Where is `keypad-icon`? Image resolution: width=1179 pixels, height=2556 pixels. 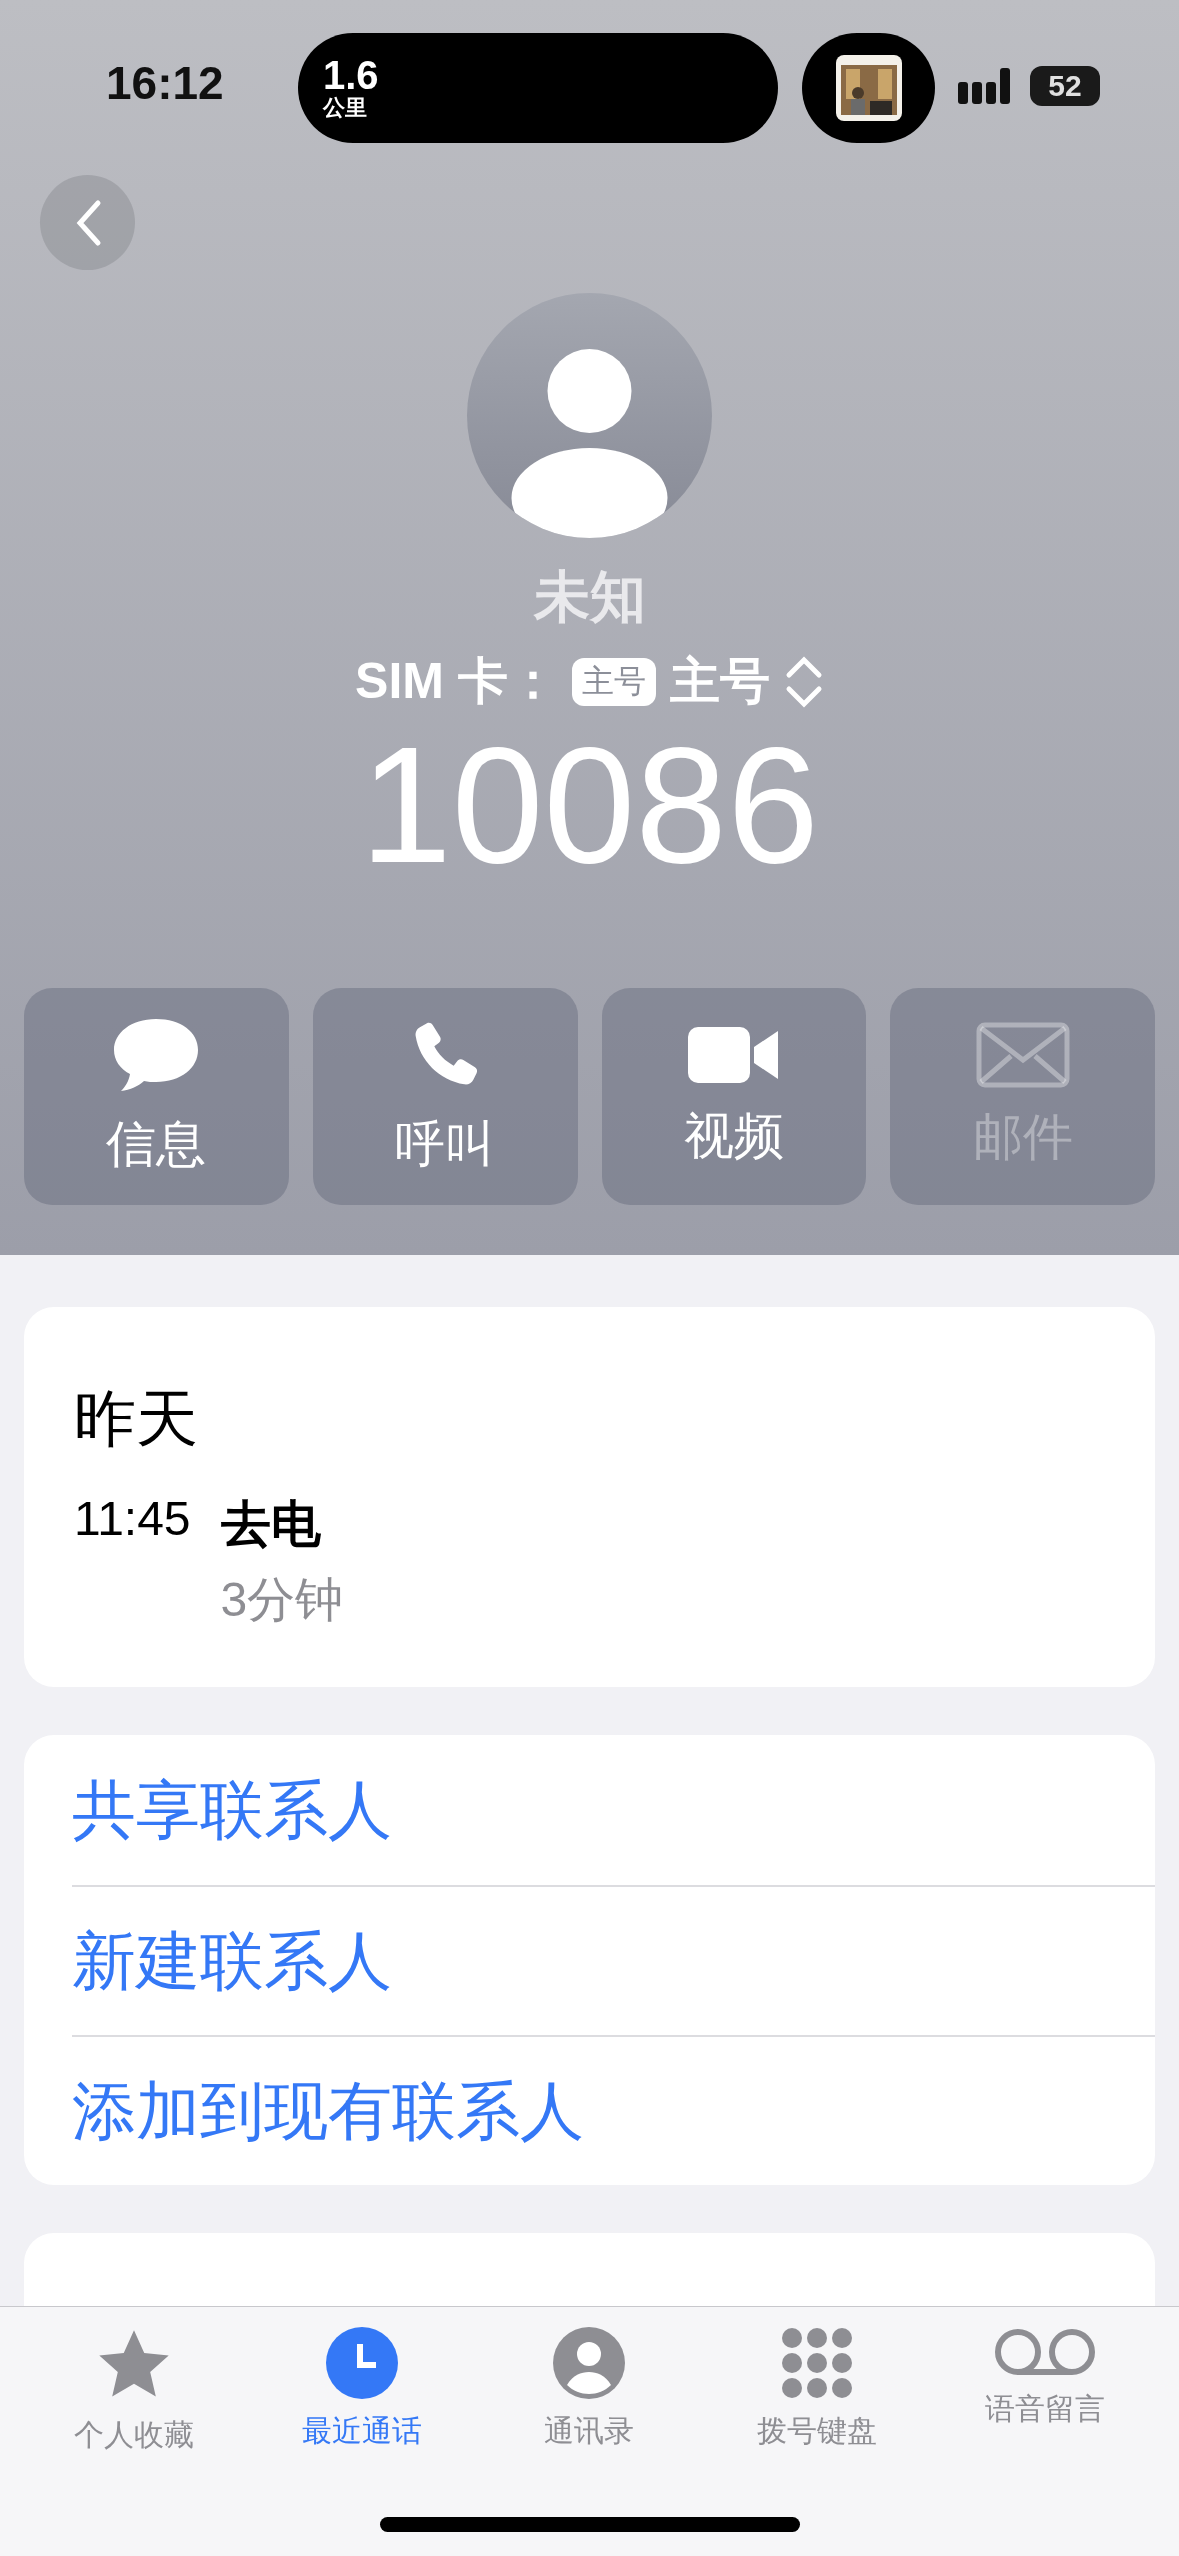 keypad-icon is located at coordinates (817, 2363).